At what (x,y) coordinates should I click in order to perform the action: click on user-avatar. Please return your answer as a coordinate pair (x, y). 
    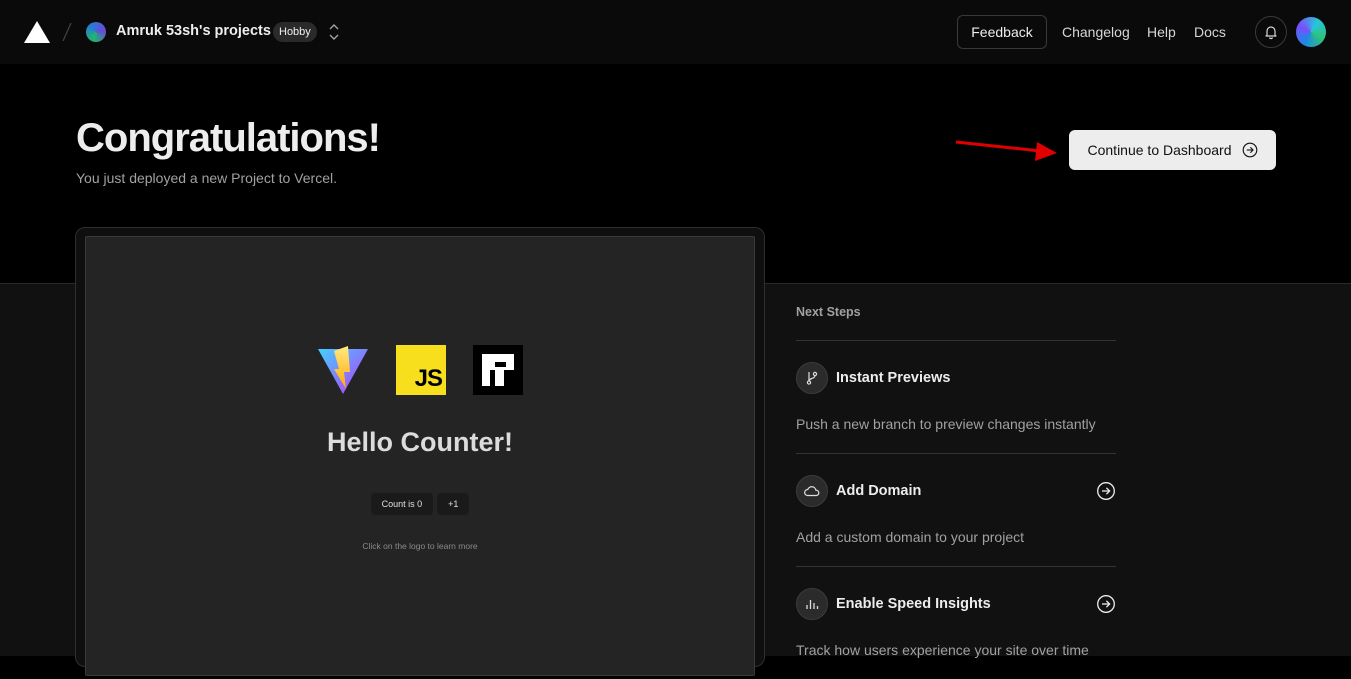
    Looking at the image, I should click on (1311, 32).